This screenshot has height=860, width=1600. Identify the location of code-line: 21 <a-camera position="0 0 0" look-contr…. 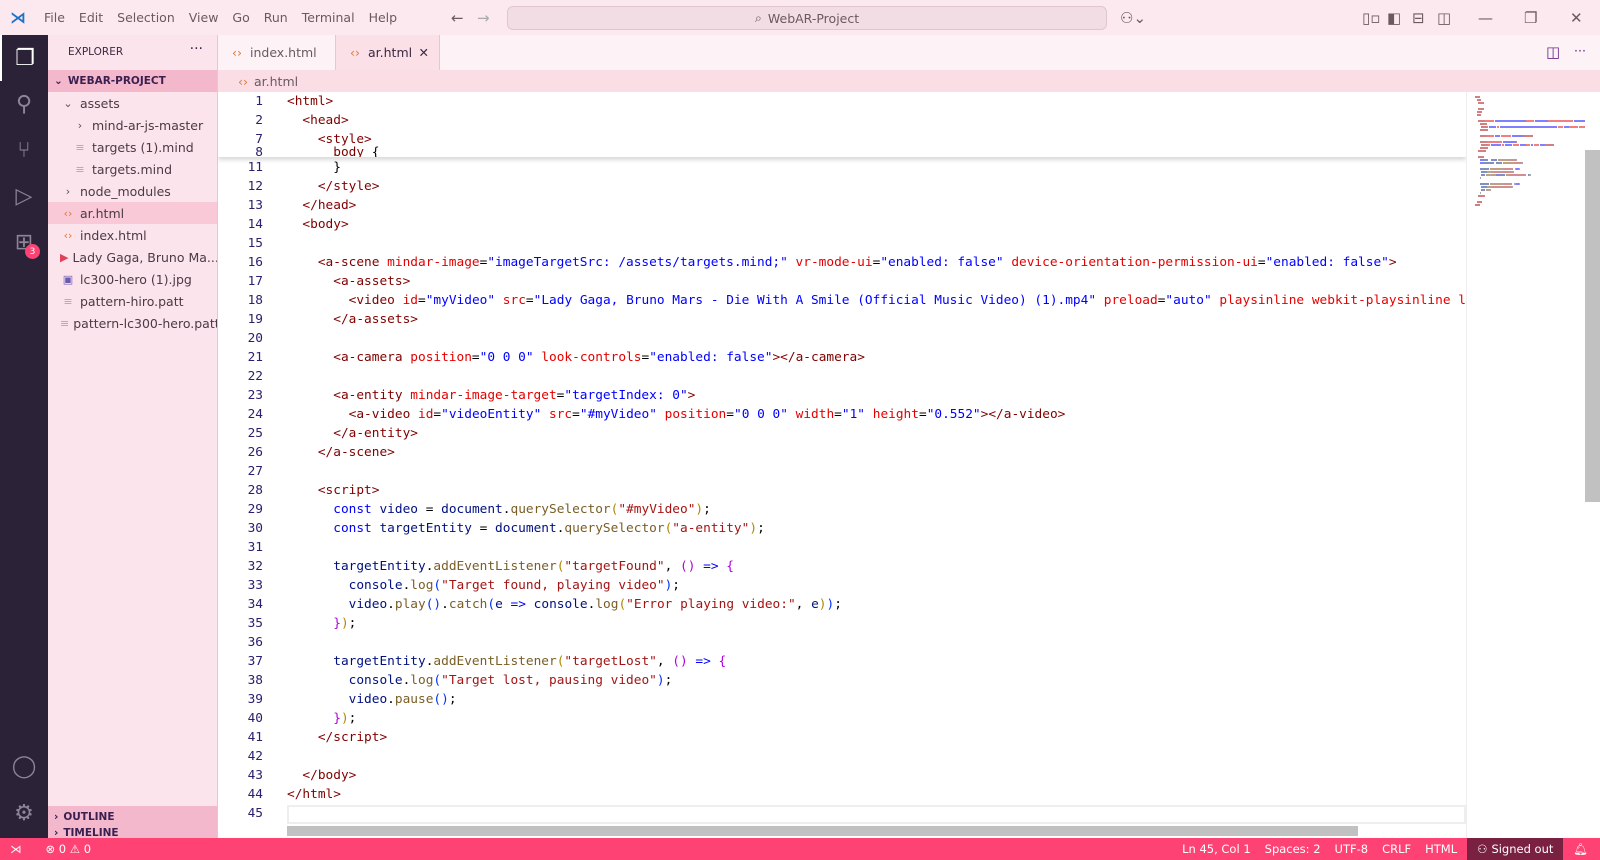
(842, 357).